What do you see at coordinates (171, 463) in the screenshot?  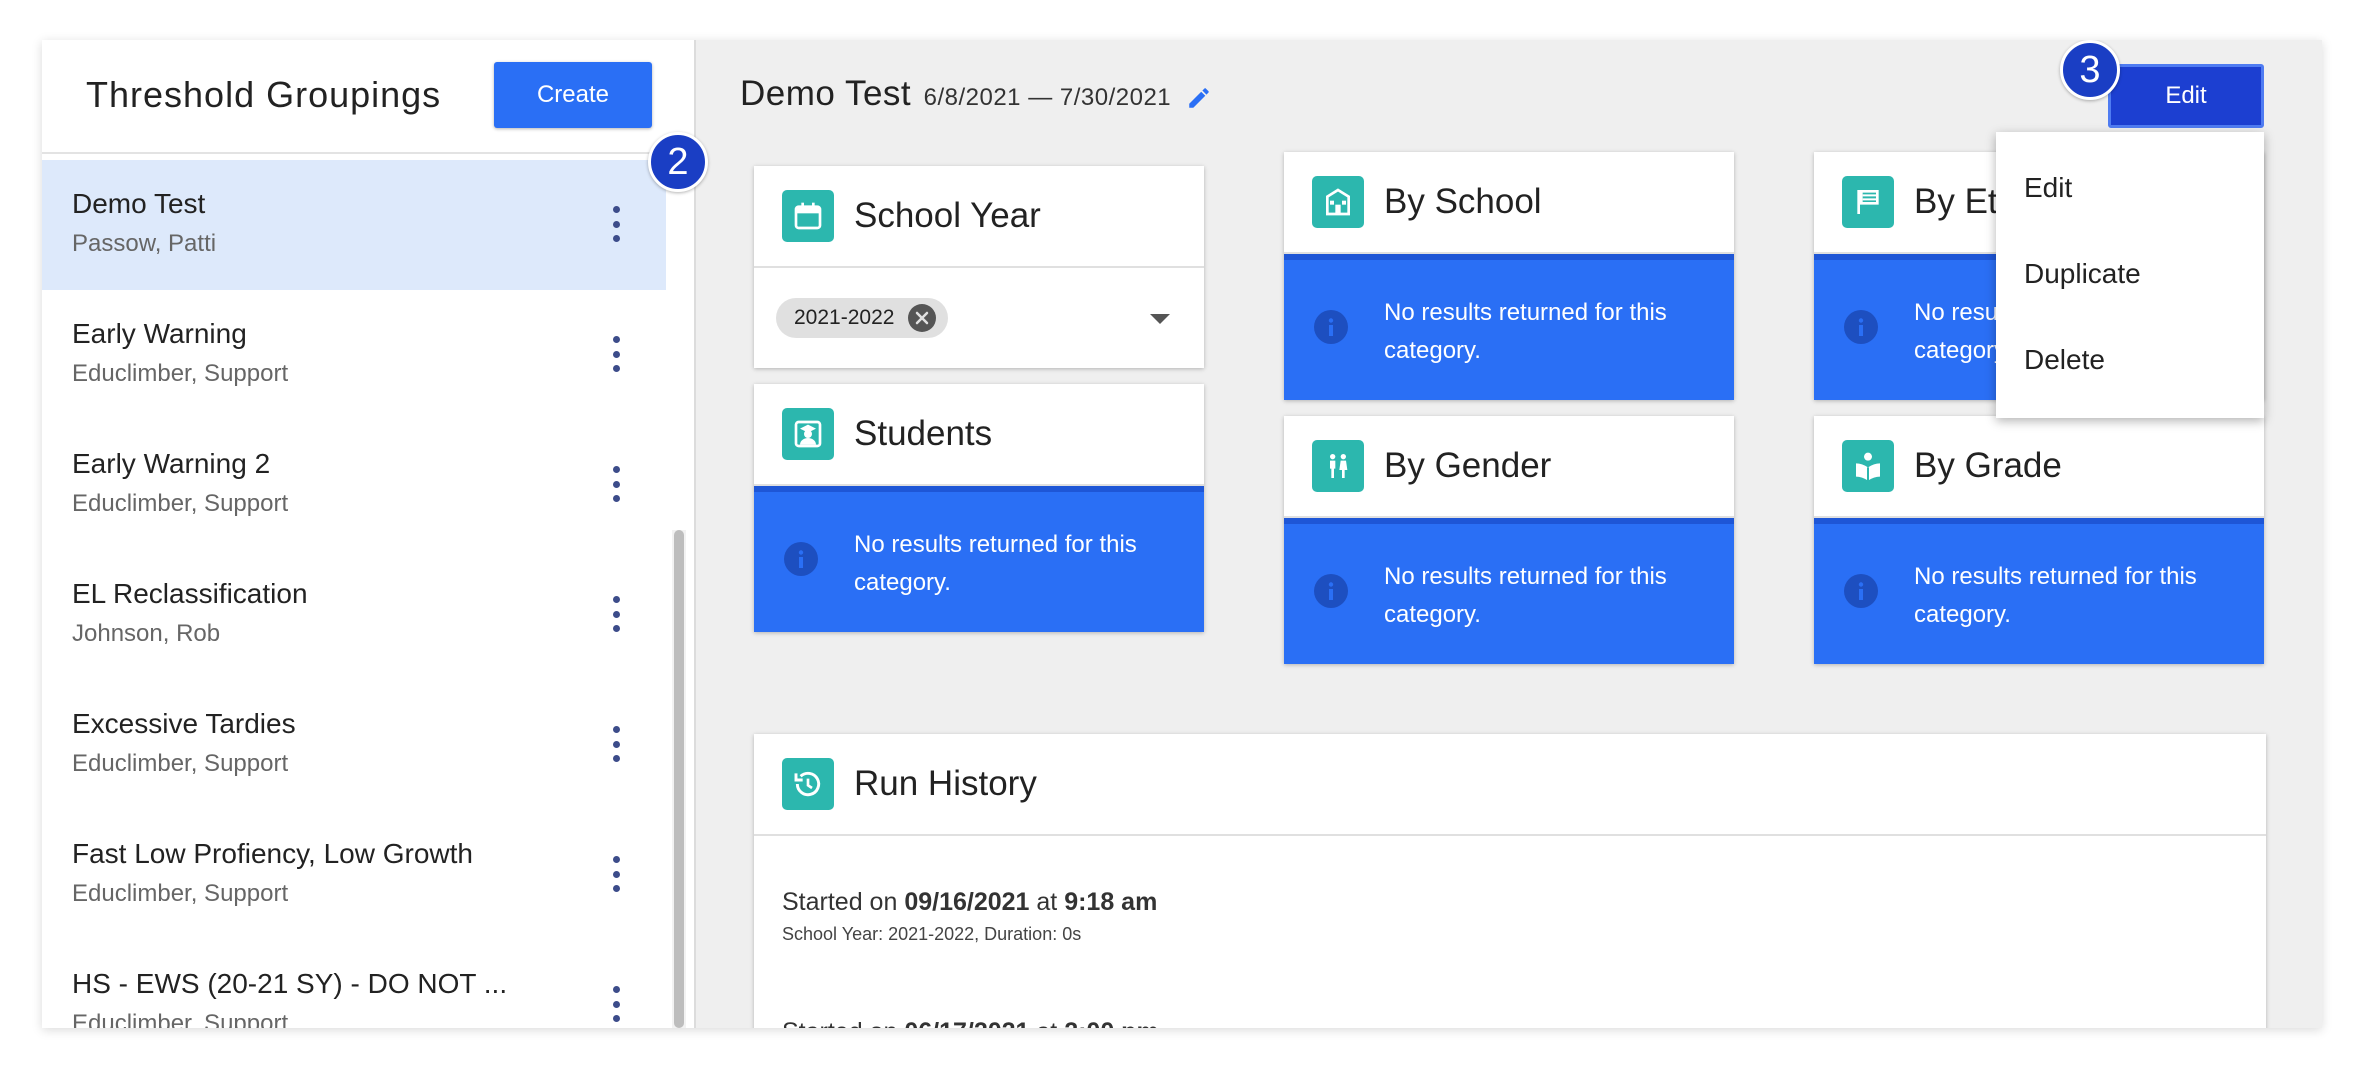 I see `item-title: Early Warning 2` at bounding box center [171, 463].